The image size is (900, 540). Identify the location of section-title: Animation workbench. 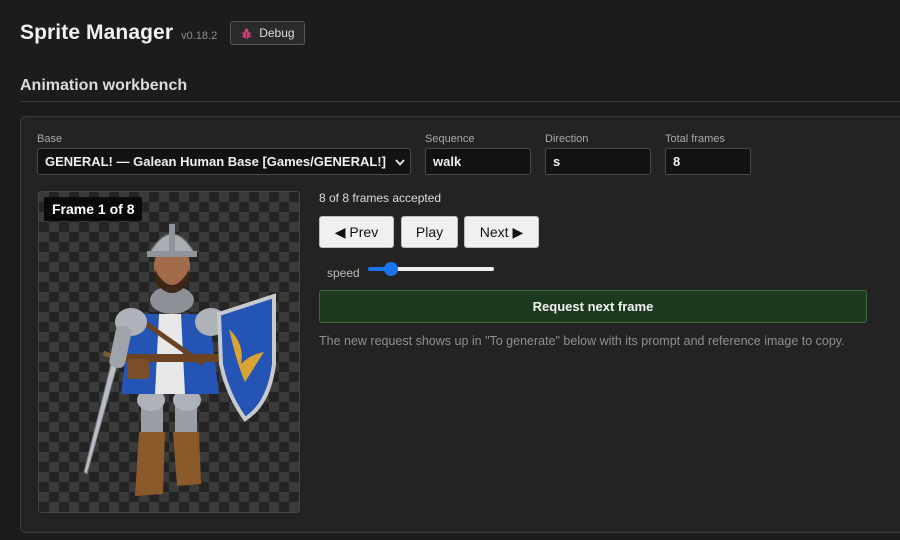
(104, 85).